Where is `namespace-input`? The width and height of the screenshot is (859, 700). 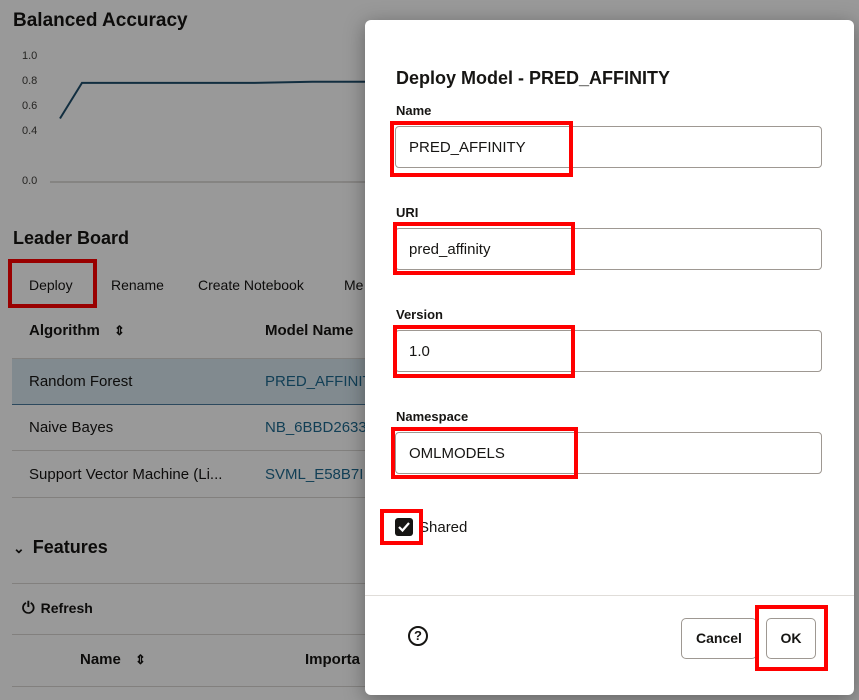
namespace-input is located at coordinates (608, 453).